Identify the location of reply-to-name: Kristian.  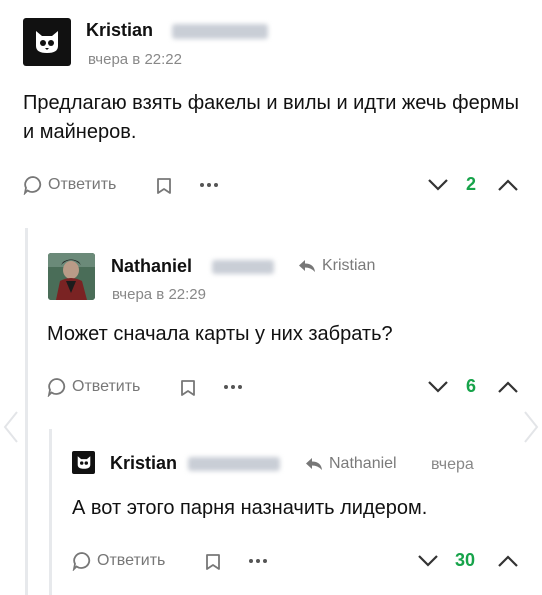
(349, 265).